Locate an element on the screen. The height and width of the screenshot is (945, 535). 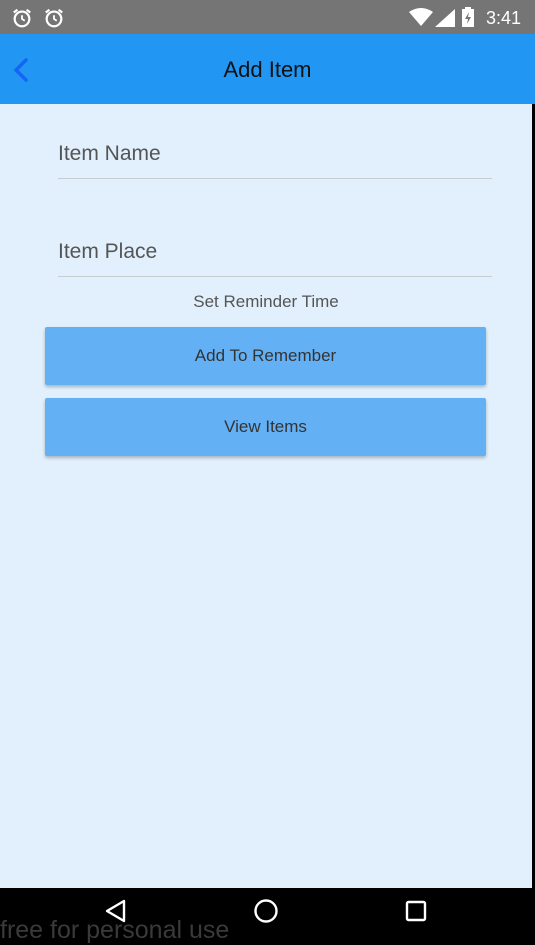
app-bar: Add Item is located at coordinates (267, 69).